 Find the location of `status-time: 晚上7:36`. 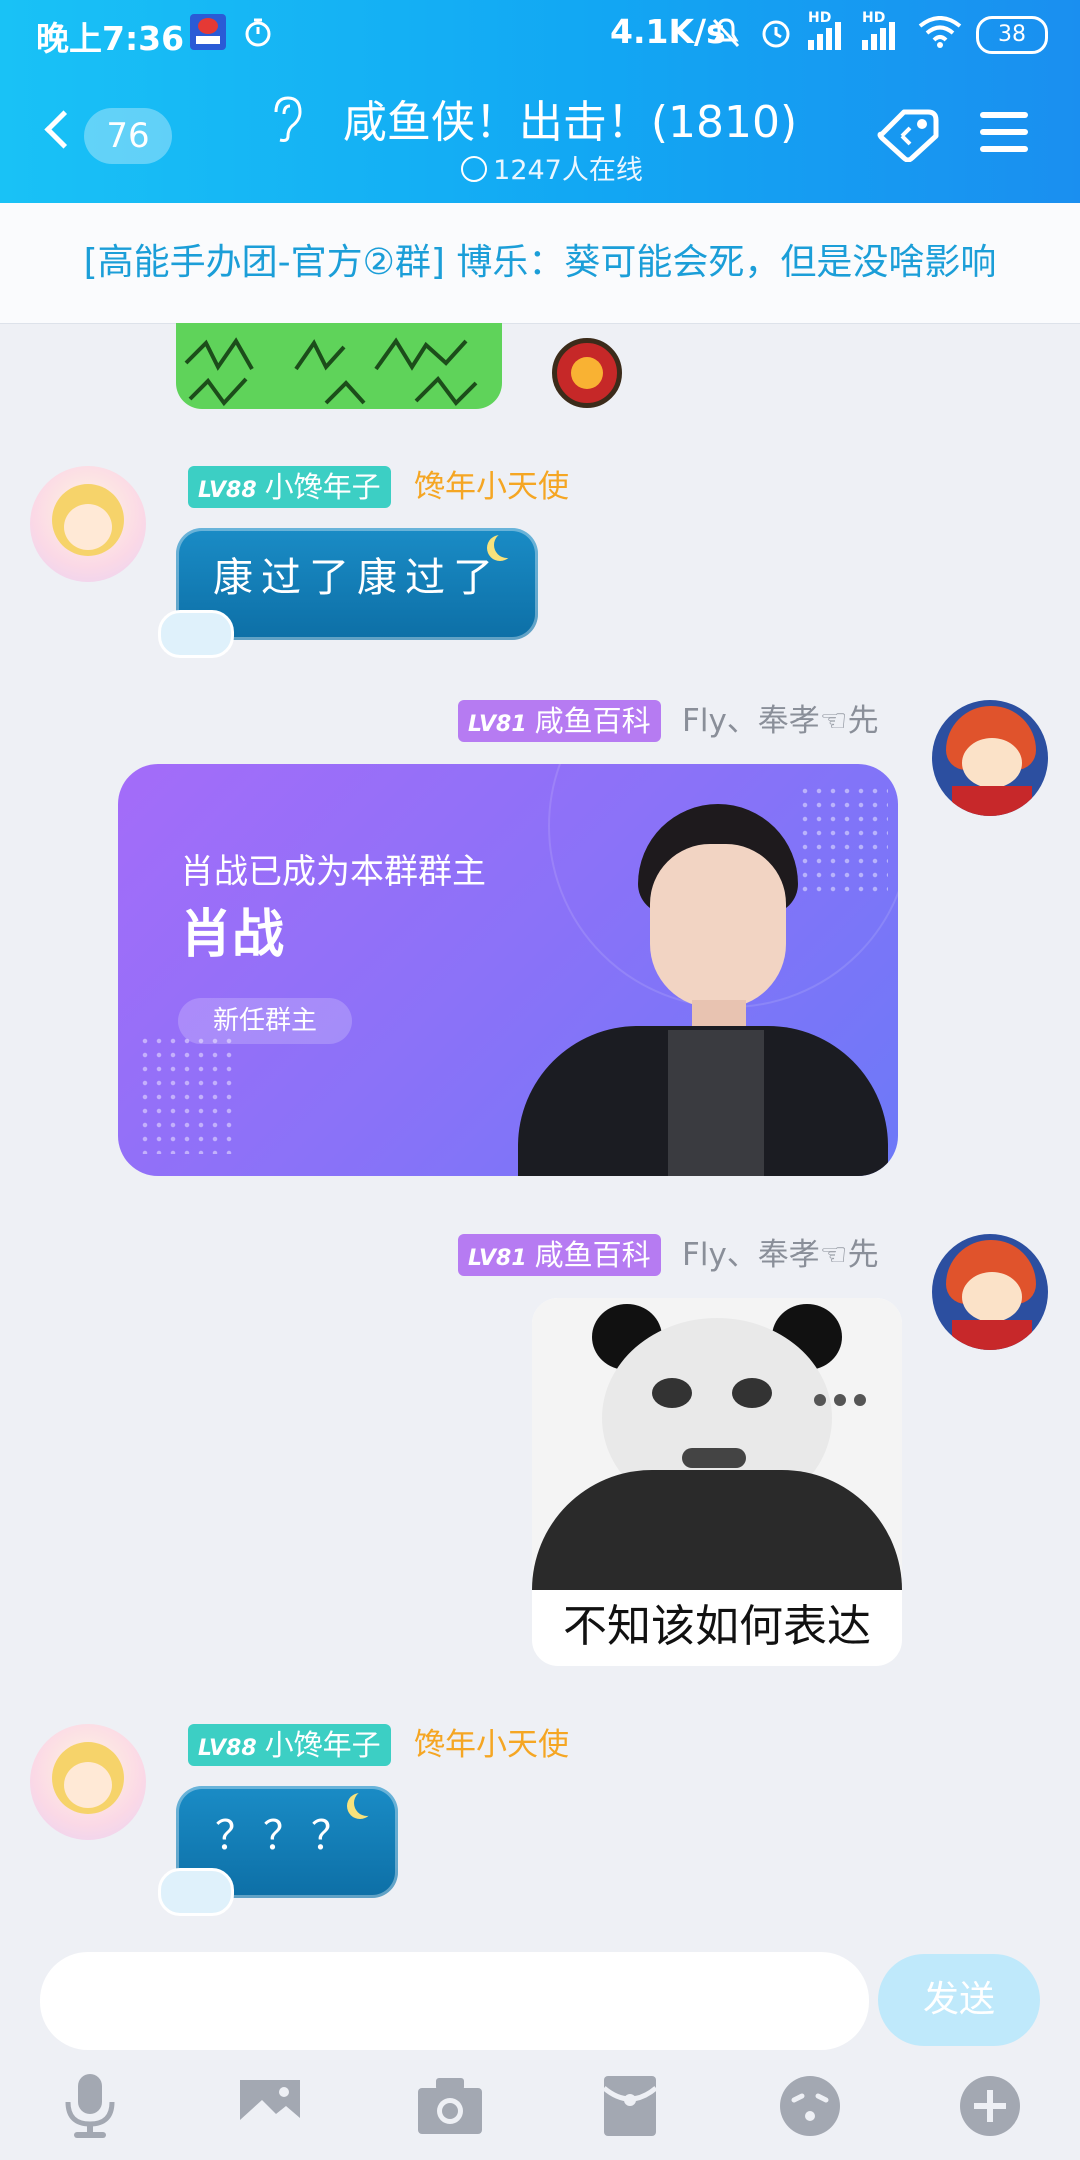

status-time: 晚上7:36 is located at coordinates (110, 38).